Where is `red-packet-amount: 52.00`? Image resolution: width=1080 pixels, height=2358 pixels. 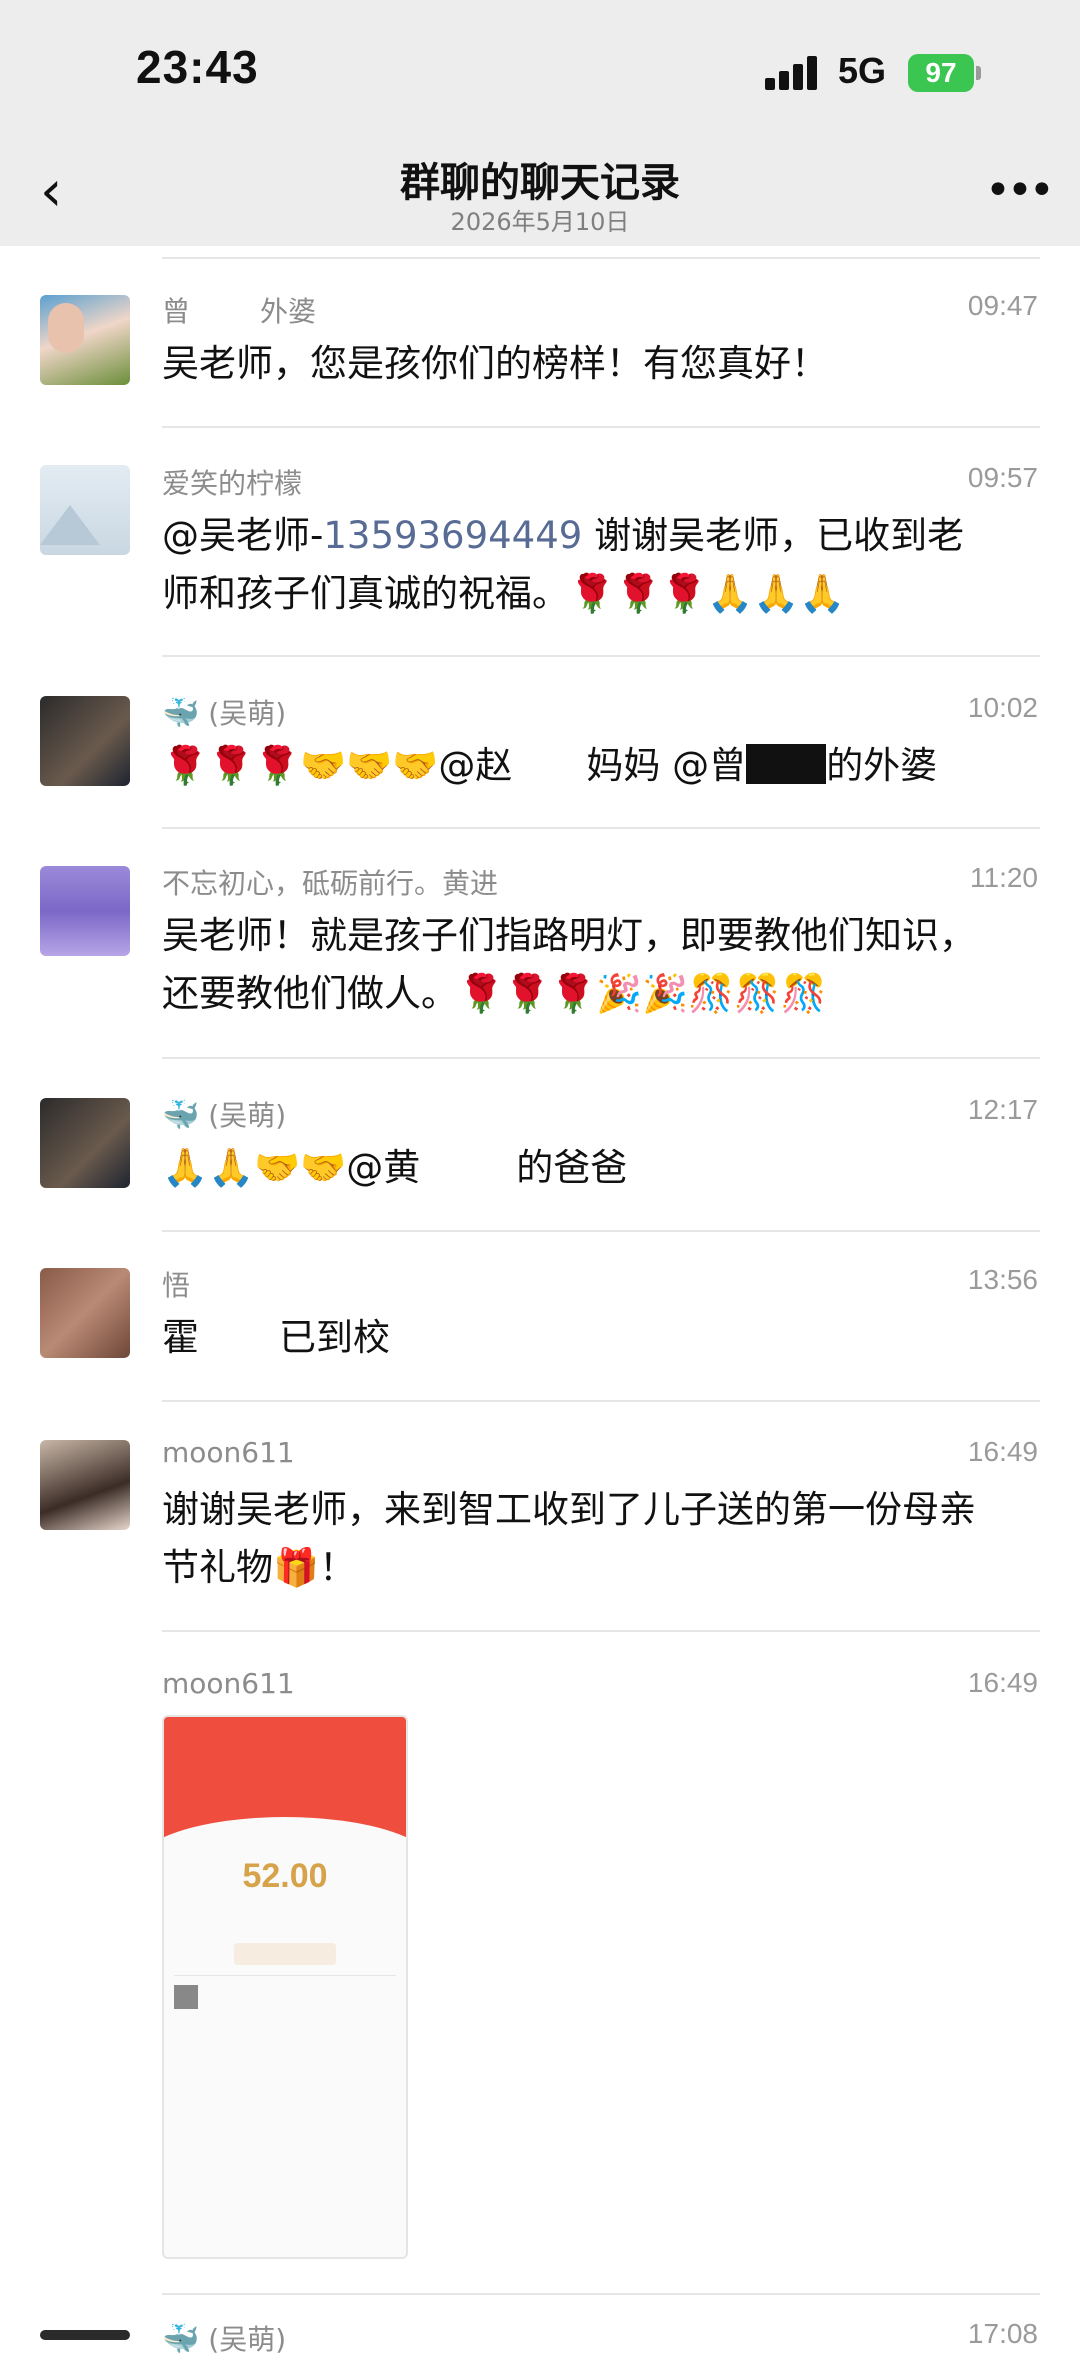 red-packet-amount: 52.00 is located at coordinates (285, 1876).